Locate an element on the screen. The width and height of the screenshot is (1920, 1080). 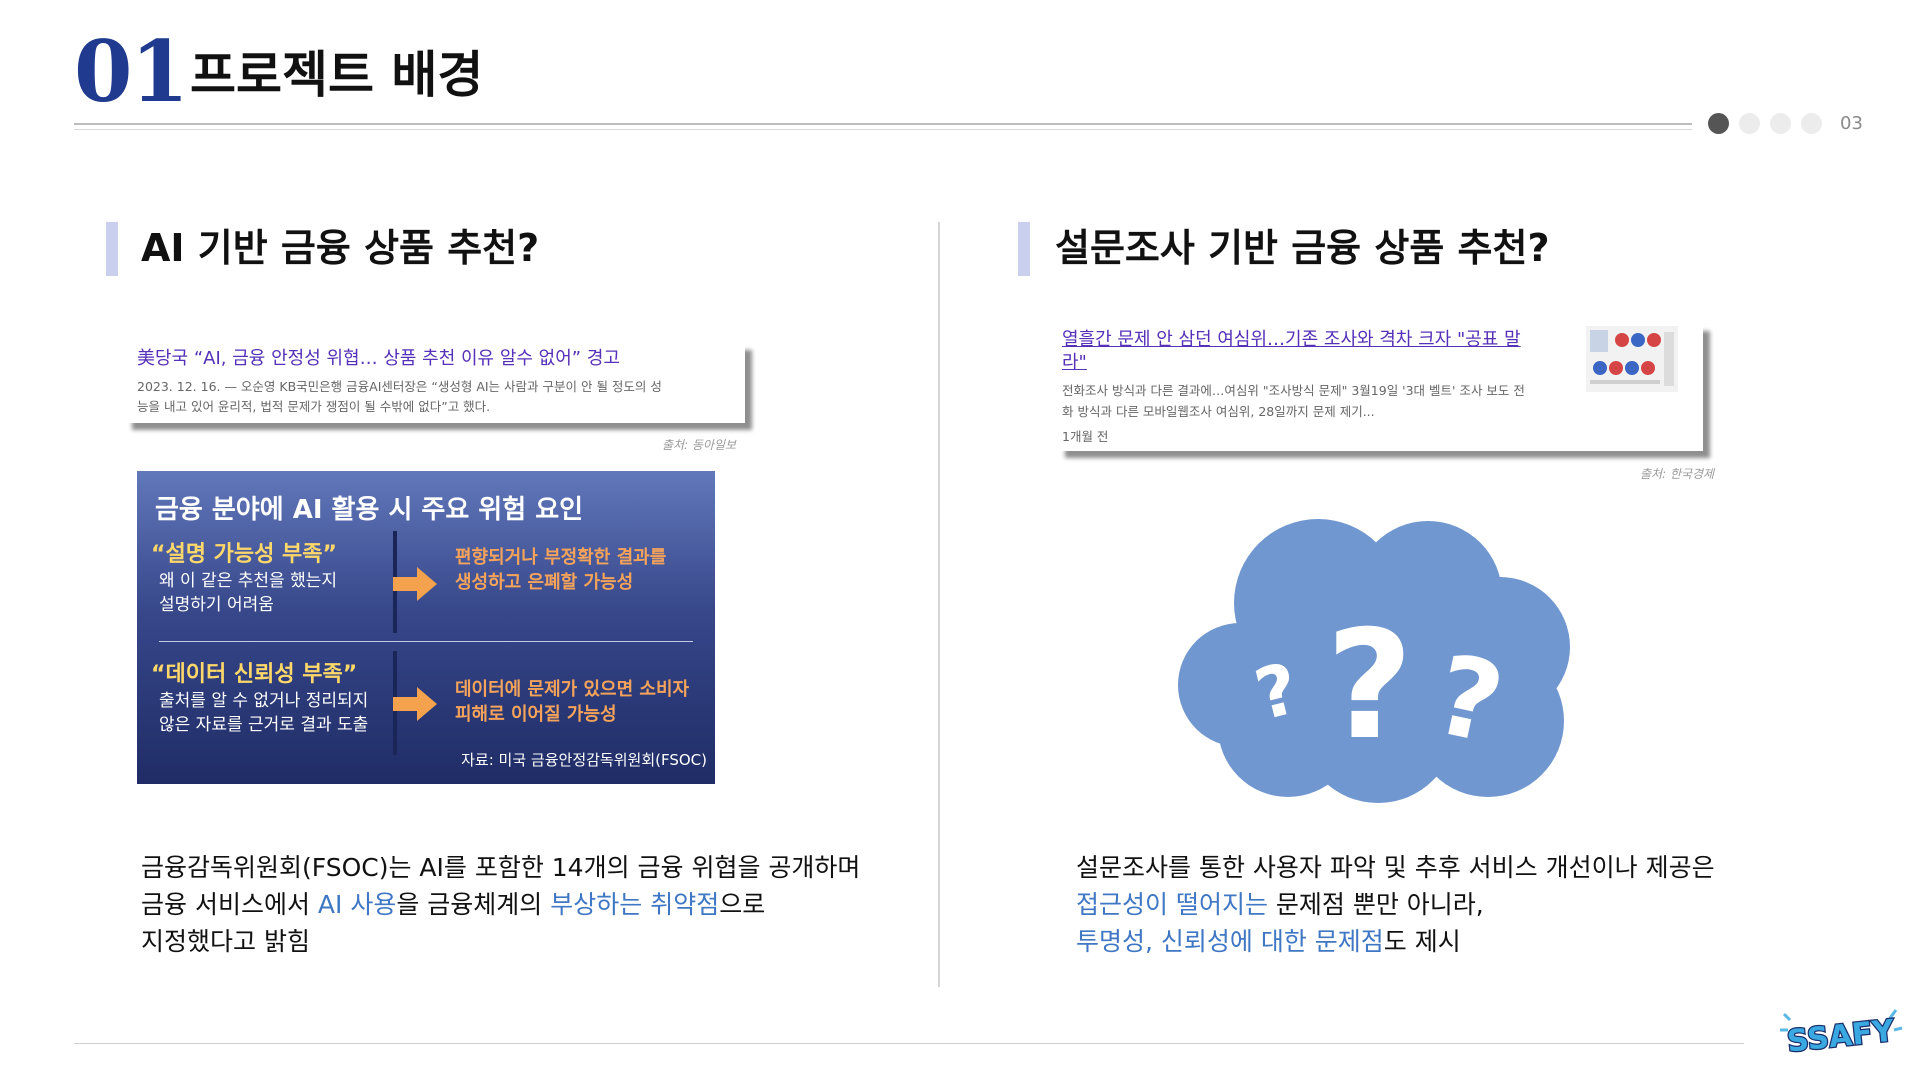
risk1-arrow-icon is located at coordinates (415, 584).